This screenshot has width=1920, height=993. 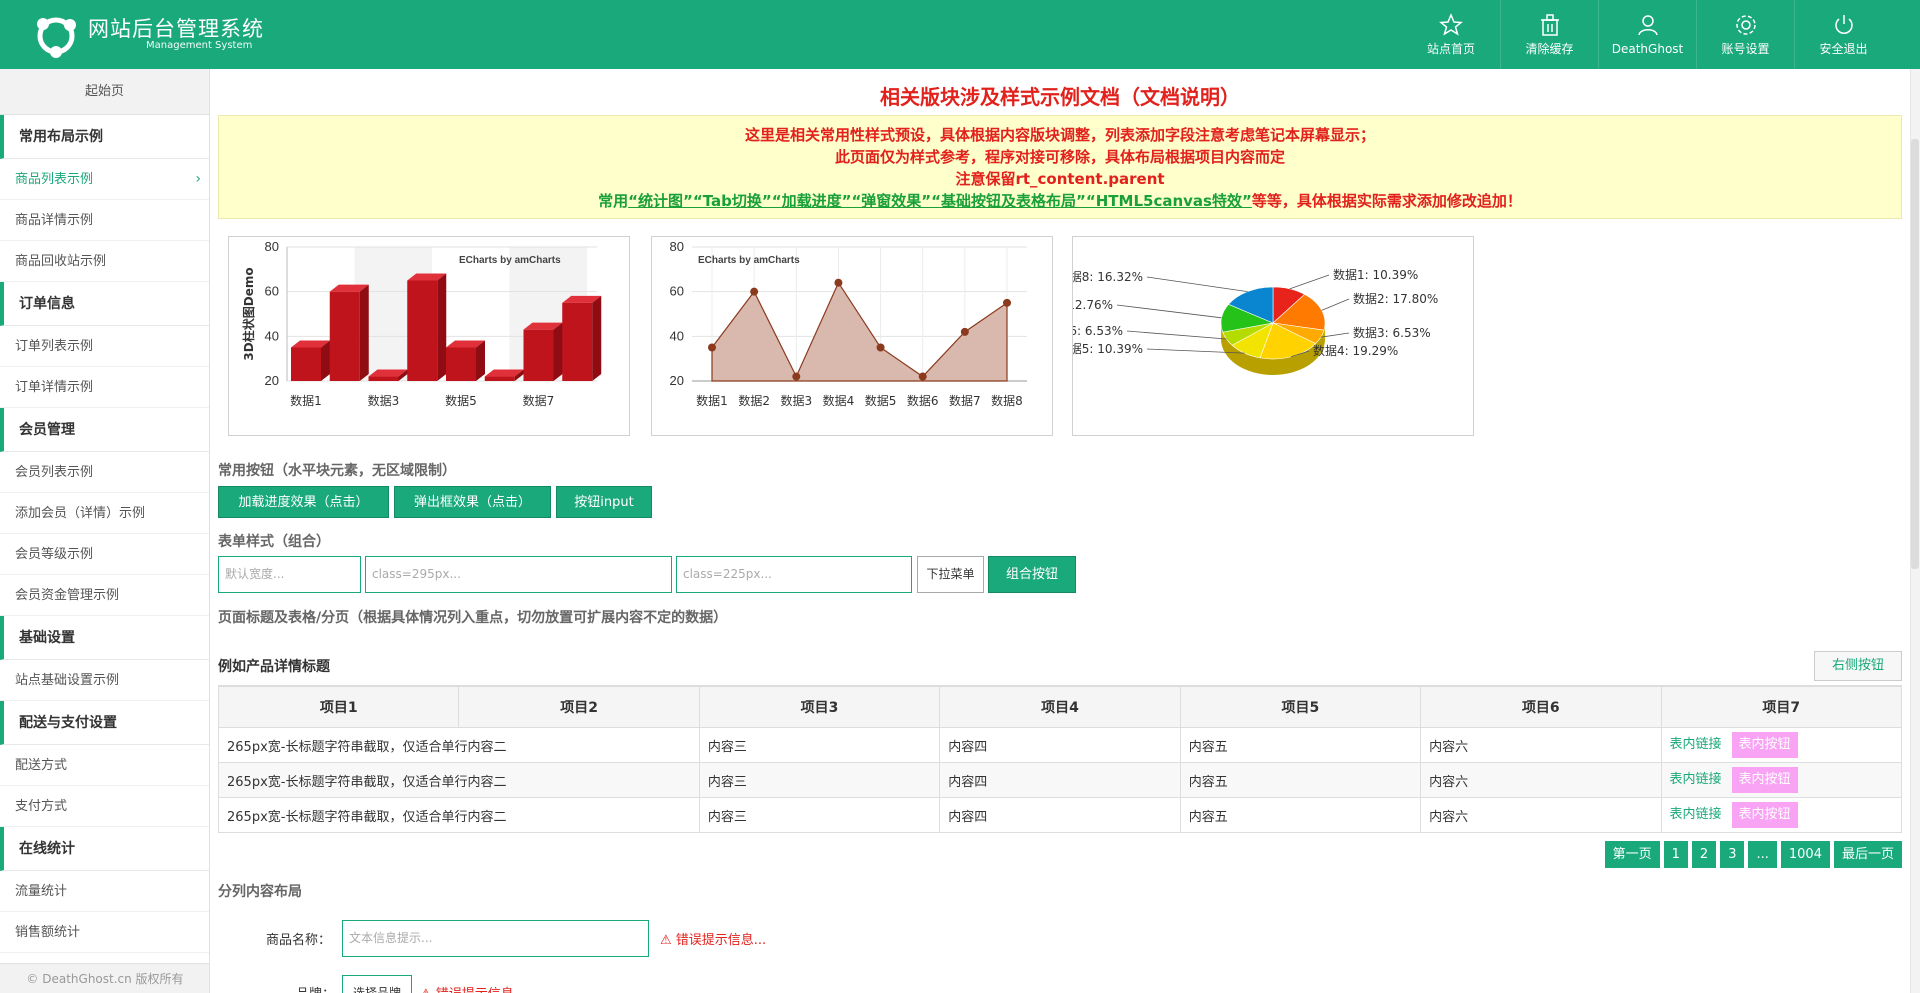 I want to click on column-header: 项目2, so click(x=579, y=707).